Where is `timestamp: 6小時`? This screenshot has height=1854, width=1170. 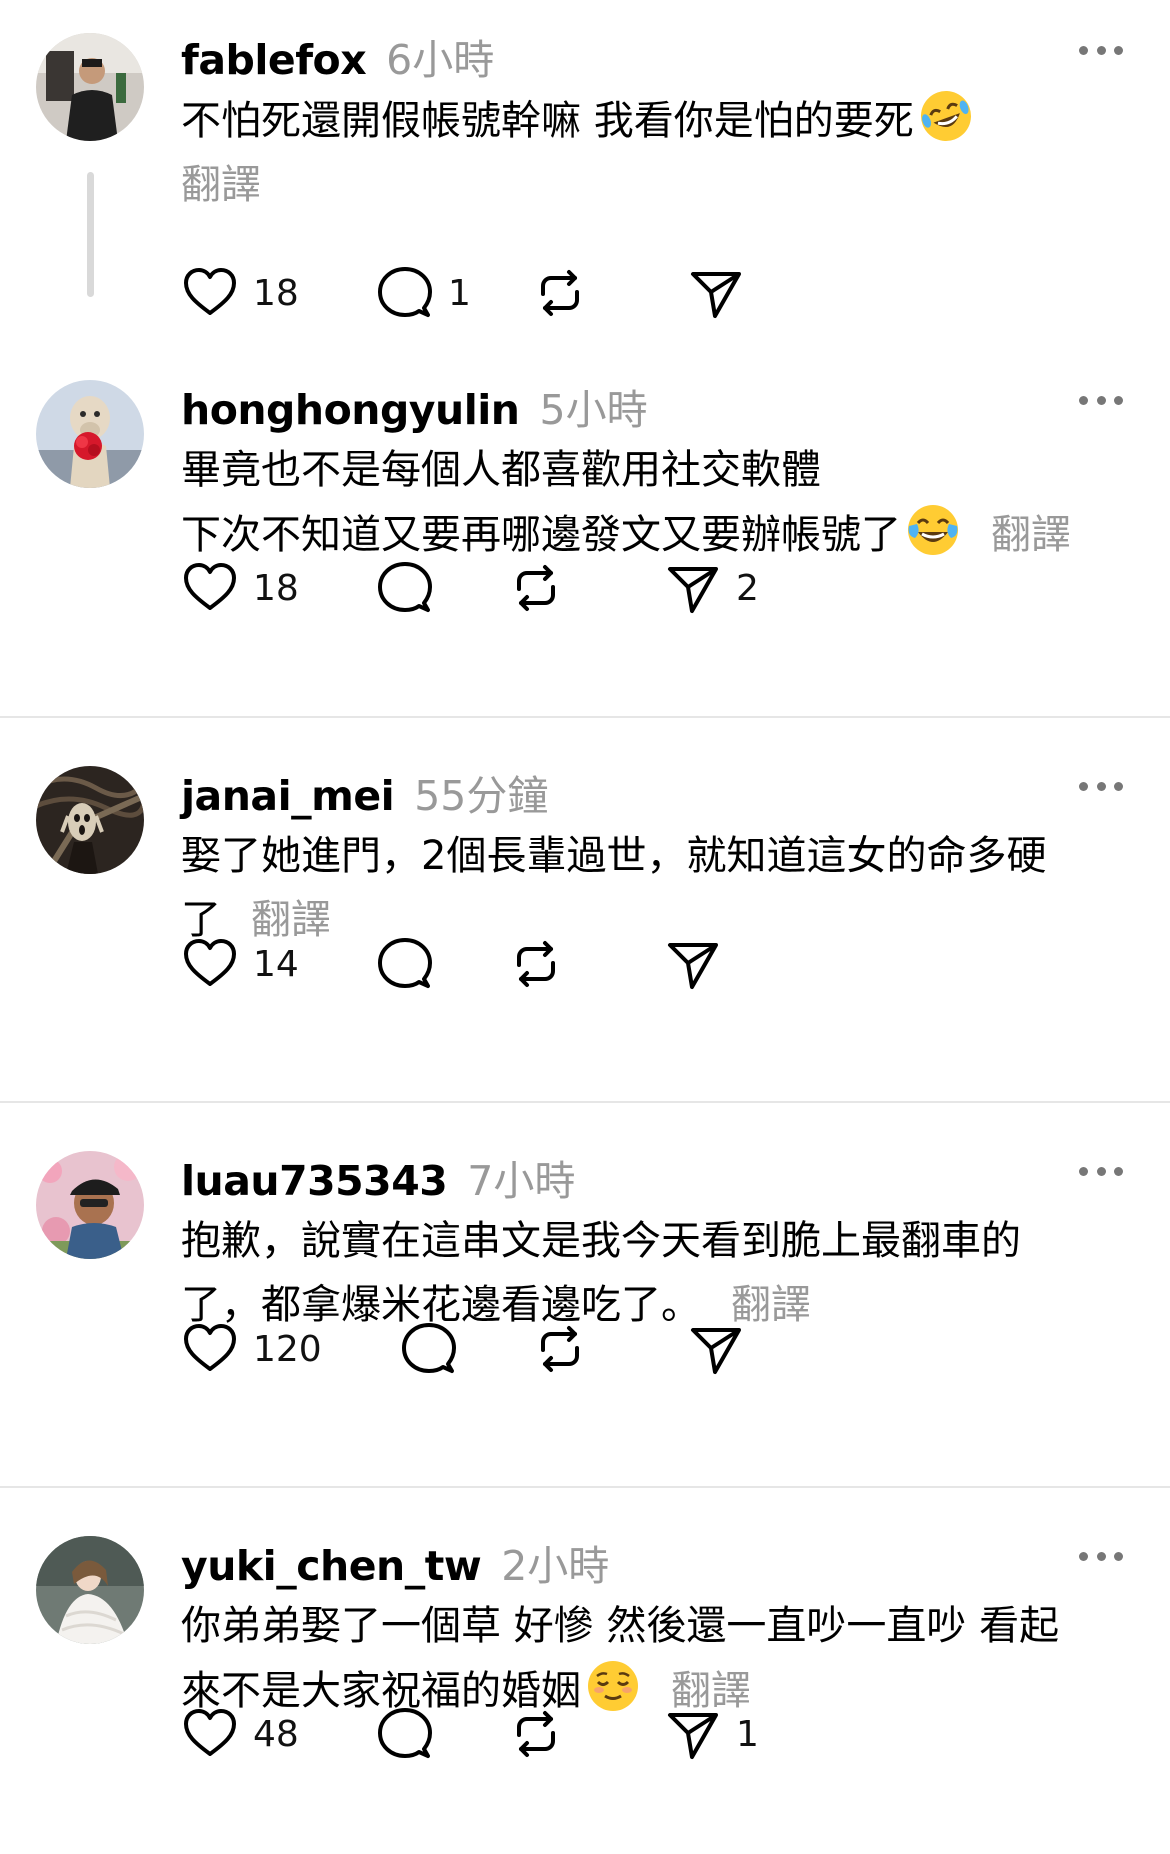
timestamp: 6小時 is located at coordinates (440, 60).